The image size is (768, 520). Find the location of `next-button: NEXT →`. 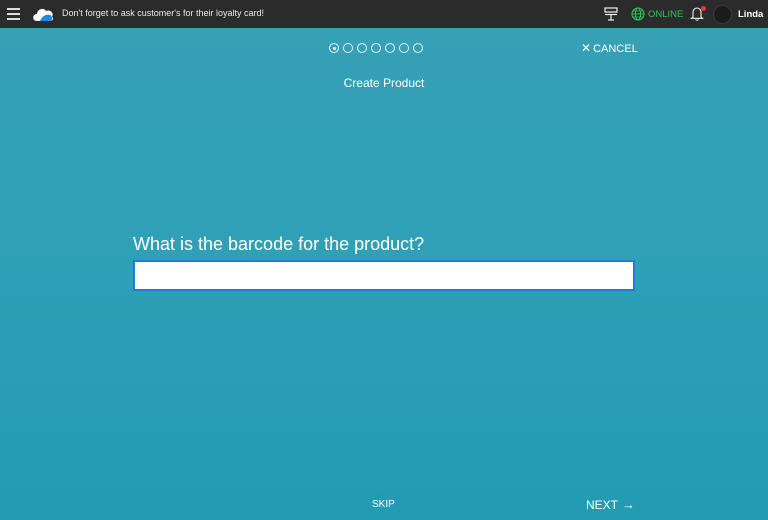

next-button: NEXT → is located at coordinates (610, 504).